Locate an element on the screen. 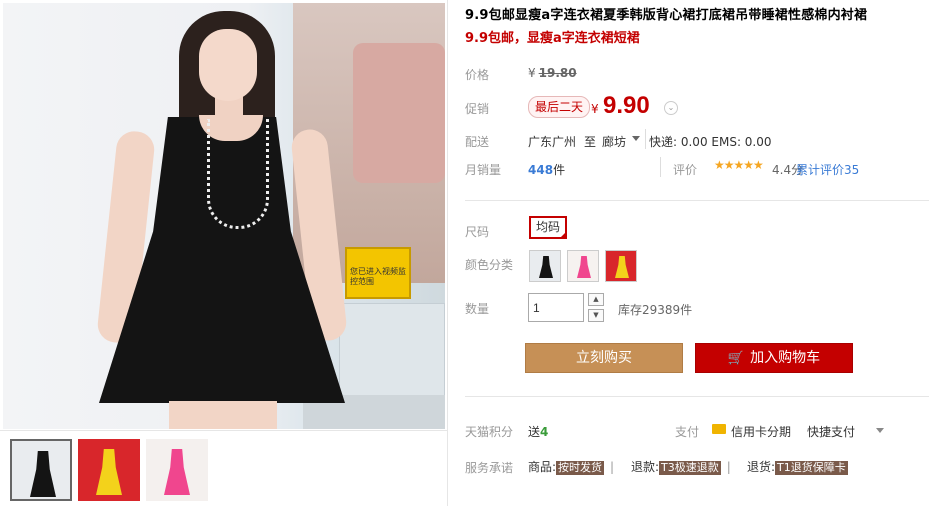 This screenshot has height=506, width=930. sales-count: 448 is located at coordinates (541, 170).